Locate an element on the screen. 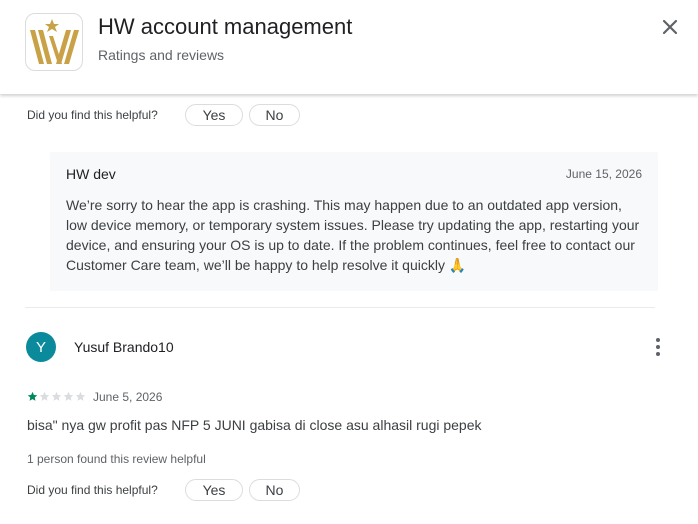 The height and width of the screenshot is (524, 698). avatar: Y is located at coordinates (41, 347).